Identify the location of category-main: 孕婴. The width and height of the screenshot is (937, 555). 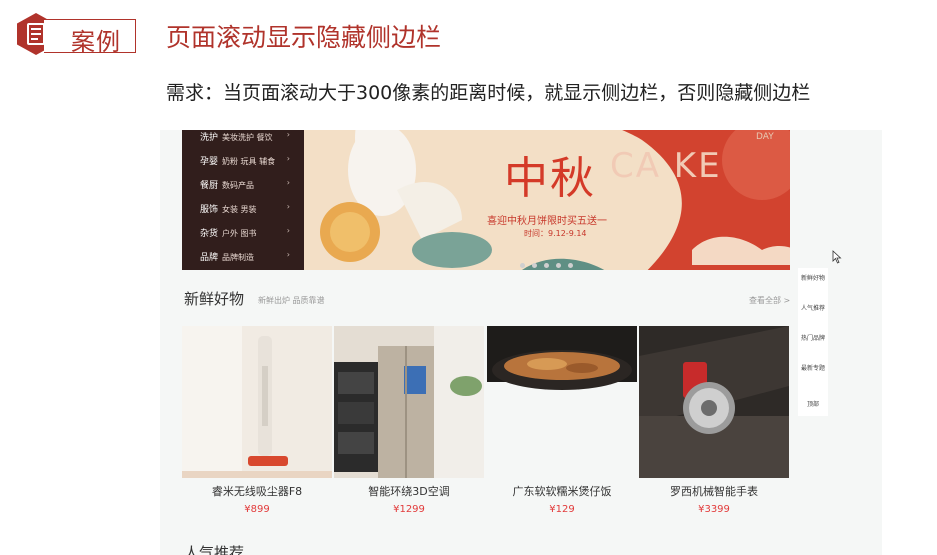
(209, 162).